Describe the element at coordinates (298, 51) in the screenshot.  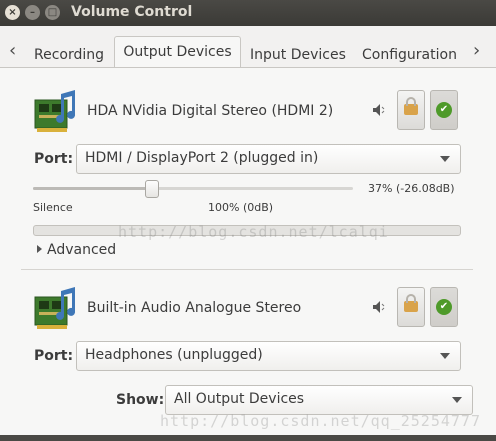
I see `tab-input-devices: Input Devices` at that location.